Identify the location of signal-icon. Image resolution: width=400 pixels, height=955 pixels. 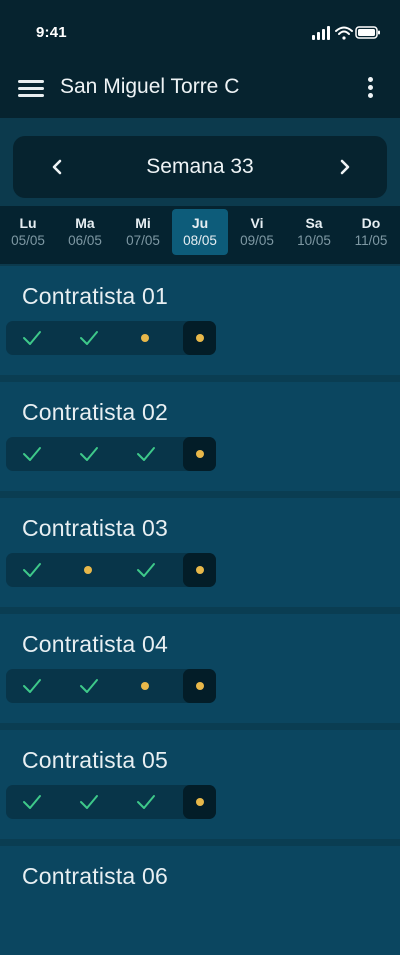
(321, 33).